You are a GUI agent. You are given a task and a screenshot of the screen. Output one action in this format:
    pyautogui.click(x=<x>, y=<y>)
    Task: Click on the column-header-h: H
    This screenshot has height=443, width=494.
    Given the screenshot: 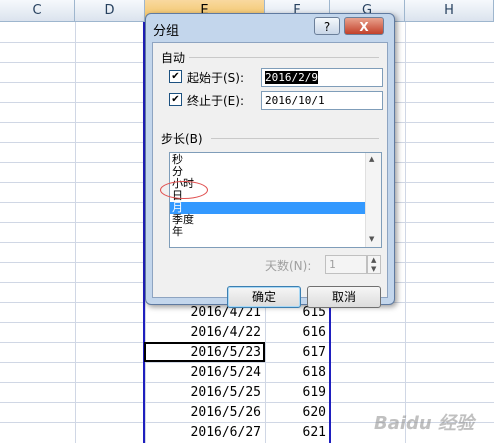 What is the action you would take?
    pyautogui.click(x=449, y=11)
    